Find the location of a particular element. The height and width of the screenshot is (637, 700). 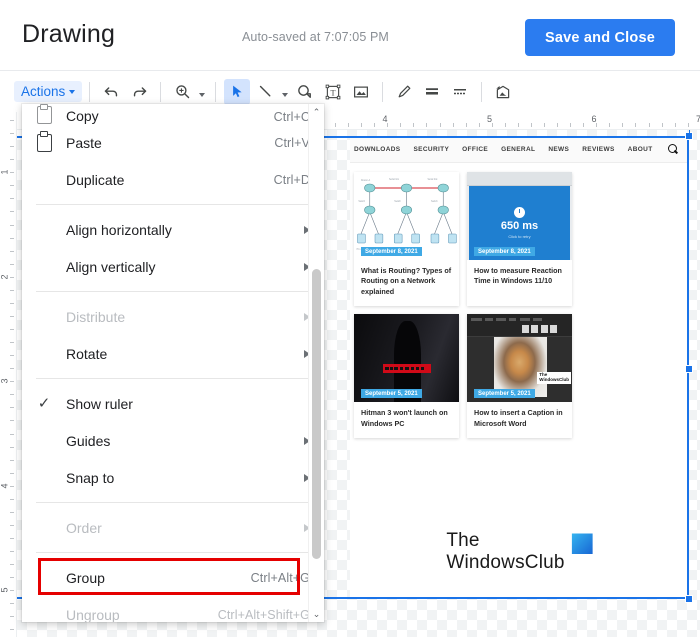

site-nav-item: SECURITY is located at coordinates (431, 149).